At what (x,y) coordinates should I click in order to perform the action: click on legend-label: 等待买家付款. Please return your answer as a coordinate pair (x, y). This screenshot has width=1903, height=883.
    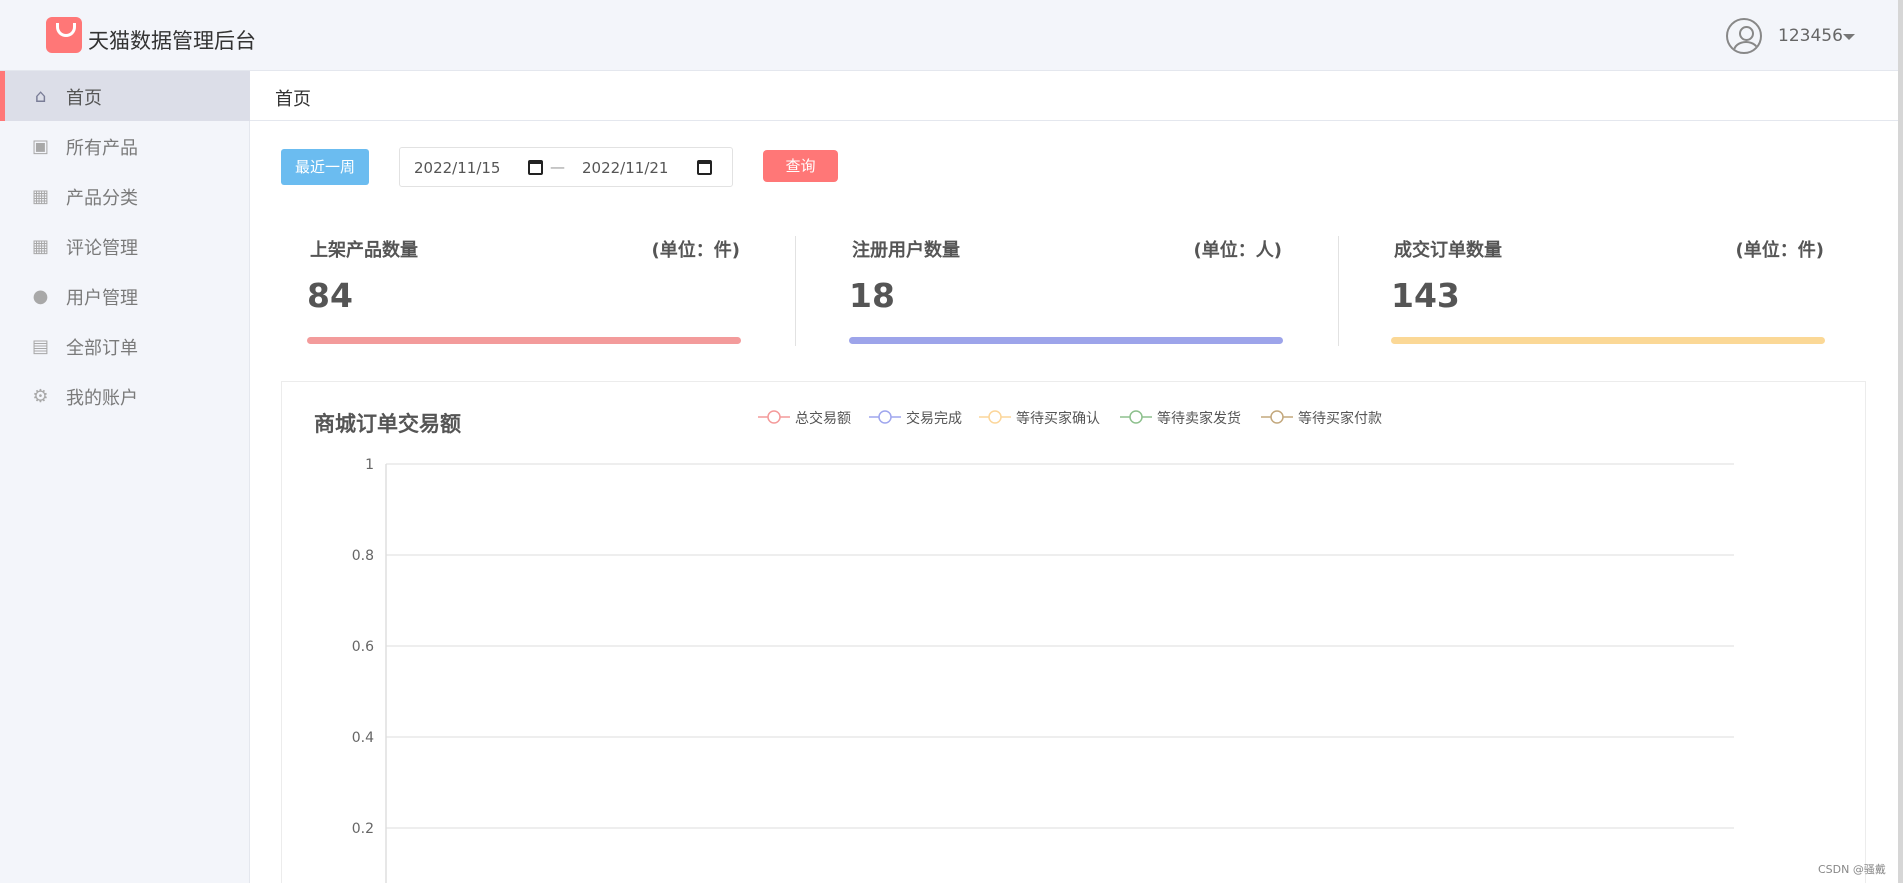
    Looking at the image, I should click on (1340, 419).